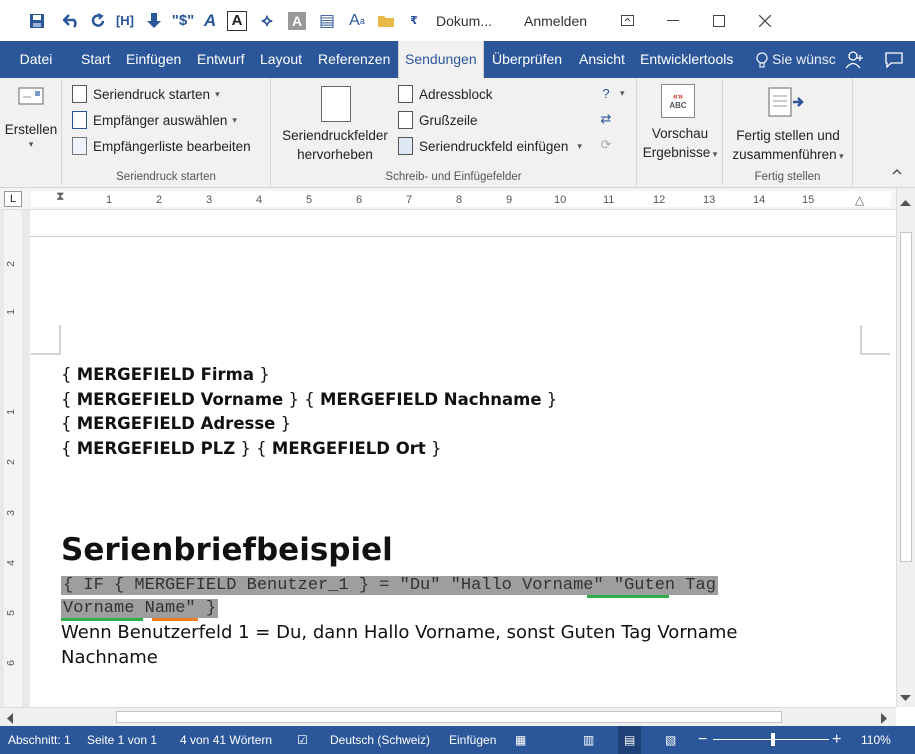  I want to click on status-words: 4 von 41 Wörtern, so click(226, 740).